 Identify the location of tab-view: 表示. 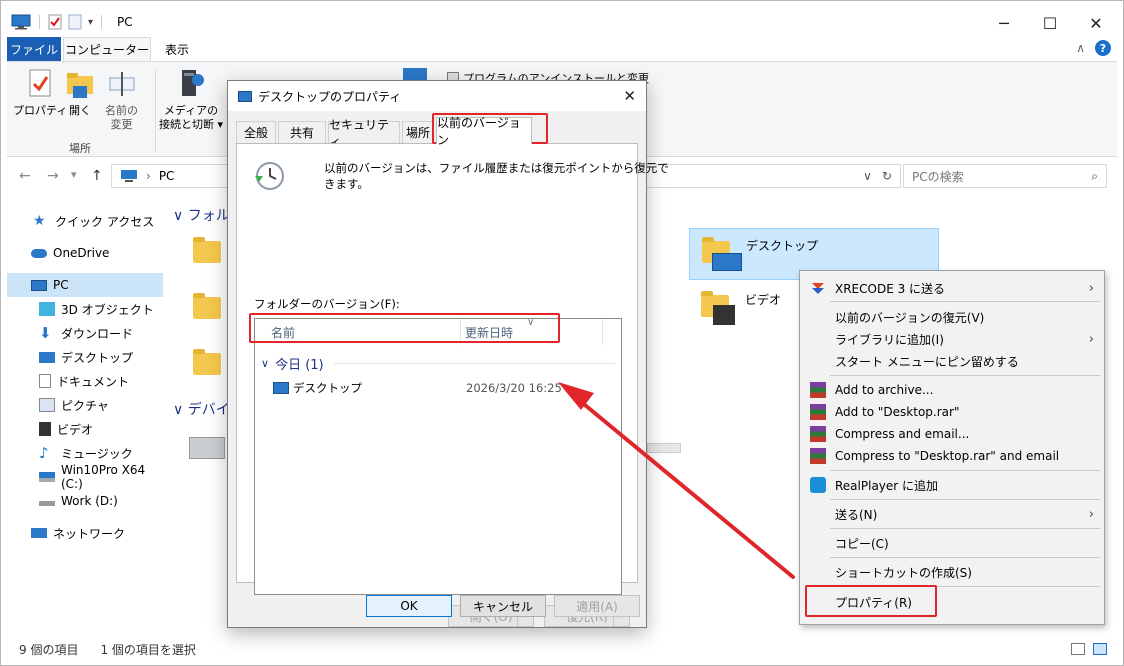
(177, 49).